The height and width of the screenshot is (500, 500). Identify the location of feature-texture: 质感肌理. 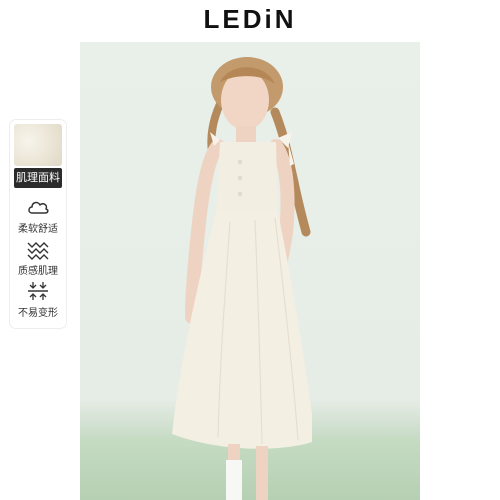
(38, 257).